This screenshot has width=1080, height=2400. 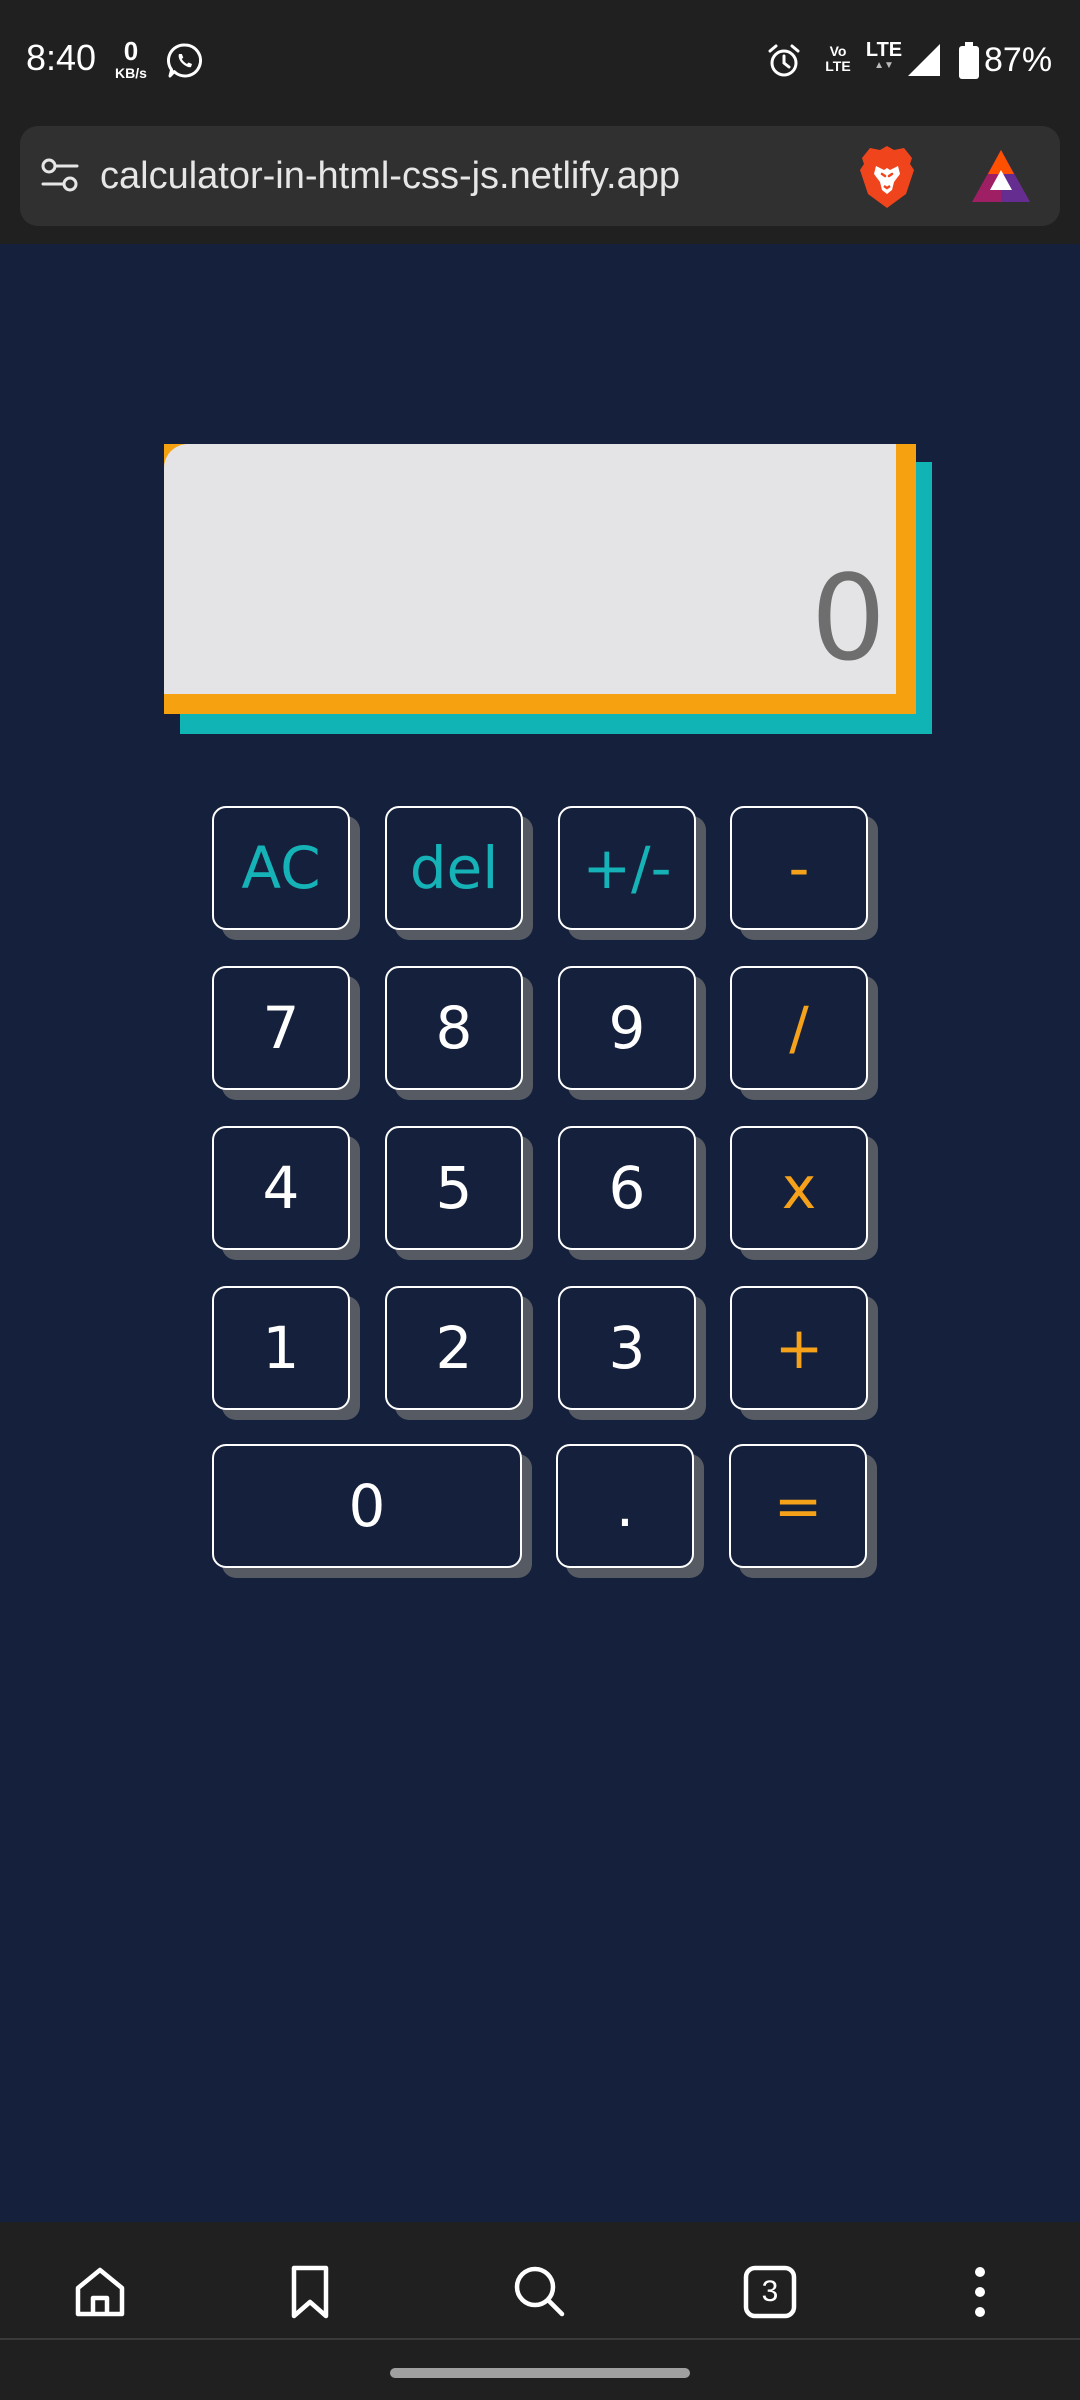 What do you see at coordinates (281, 1188) in the screenshot?
I see `key-4: 4` at bounding box center [281, 1188].